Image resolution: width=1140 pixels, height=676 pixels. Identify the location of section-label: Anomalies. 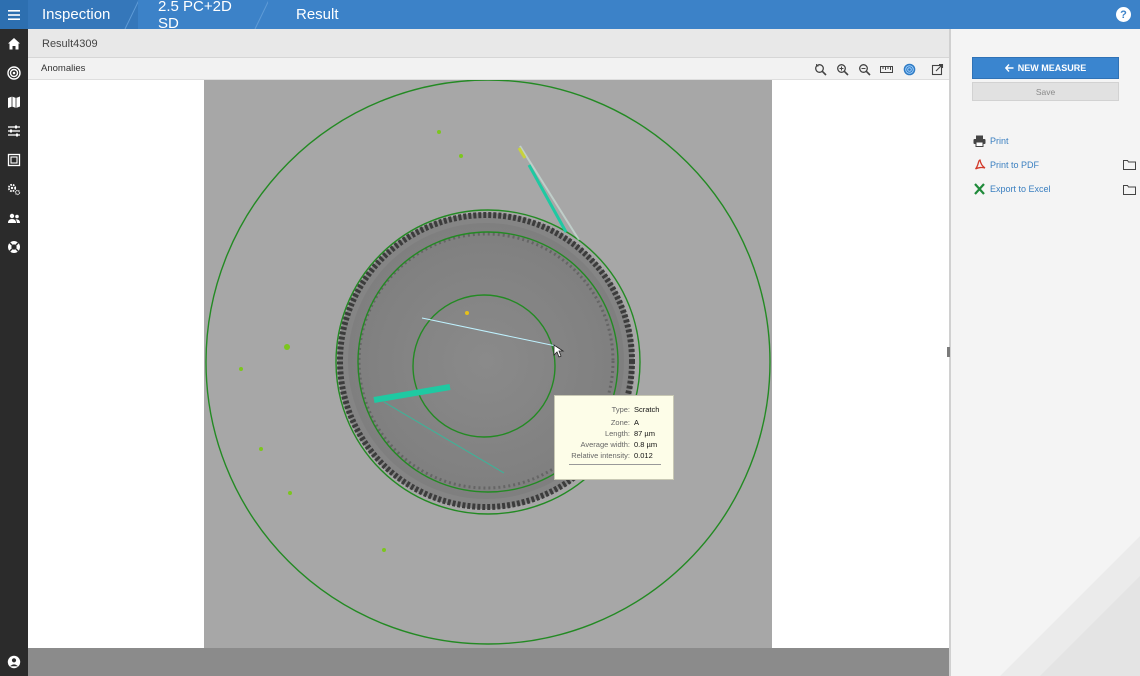
(63, 68).